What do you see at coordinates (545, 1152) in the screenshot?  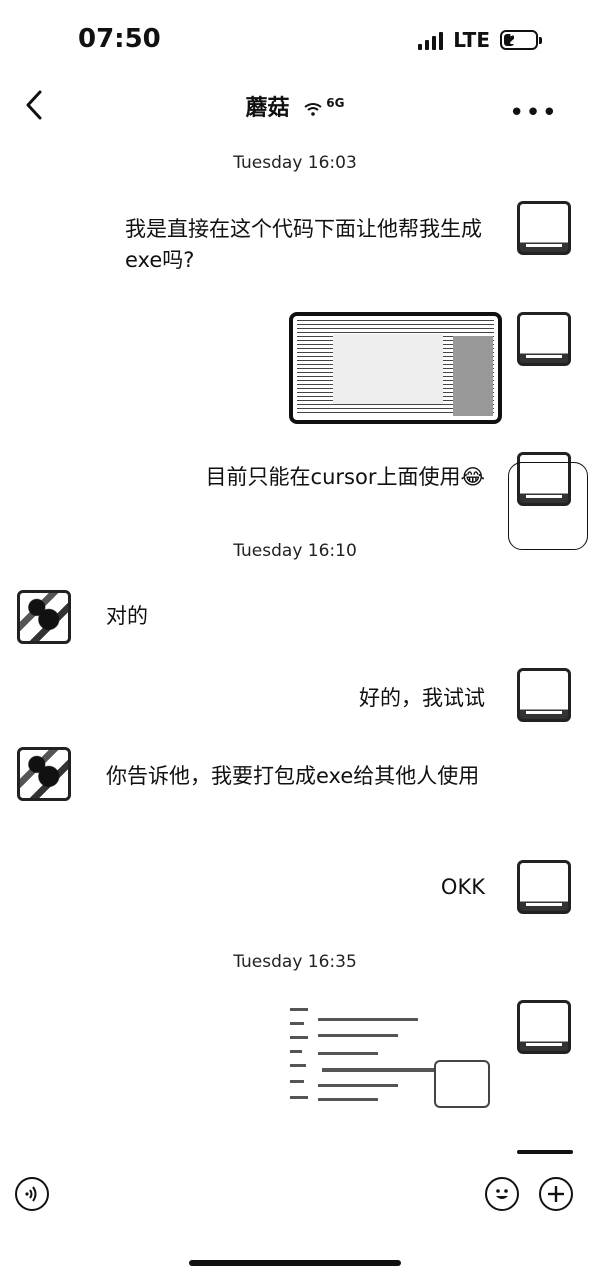 I see `avatar-edge` at bounding box center [545, 1152].